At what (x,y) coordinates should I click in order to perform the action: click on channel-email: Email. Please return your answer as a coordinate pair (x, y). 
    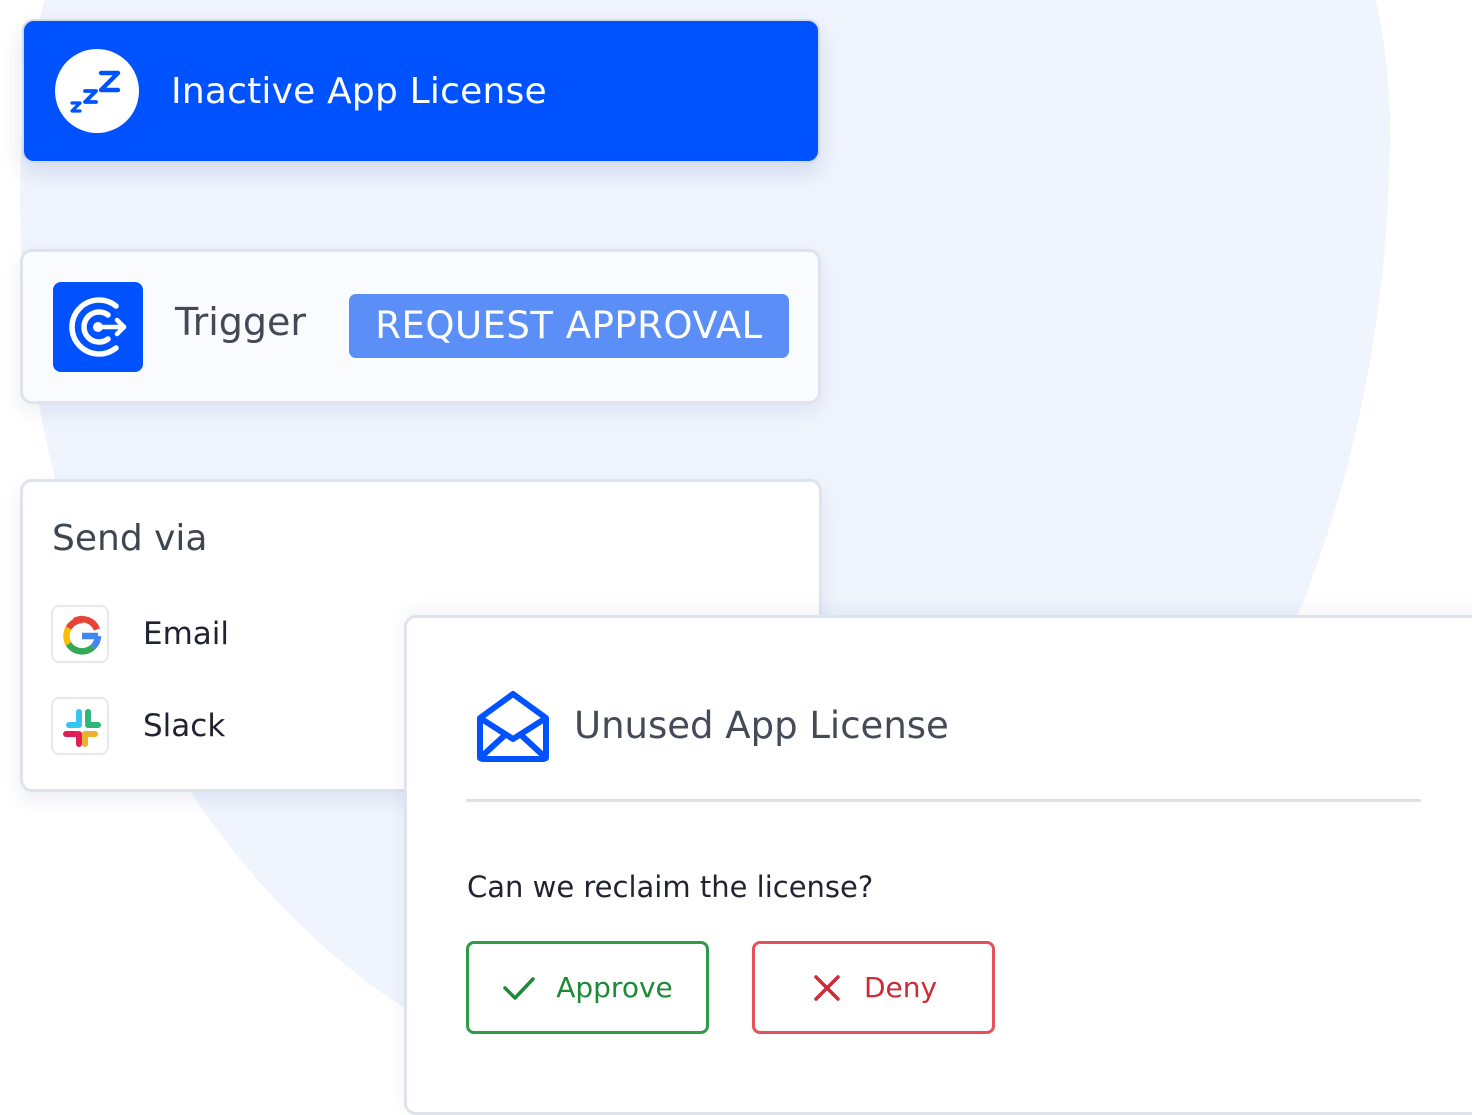
    Looking at the image, I should click on (140, 634).